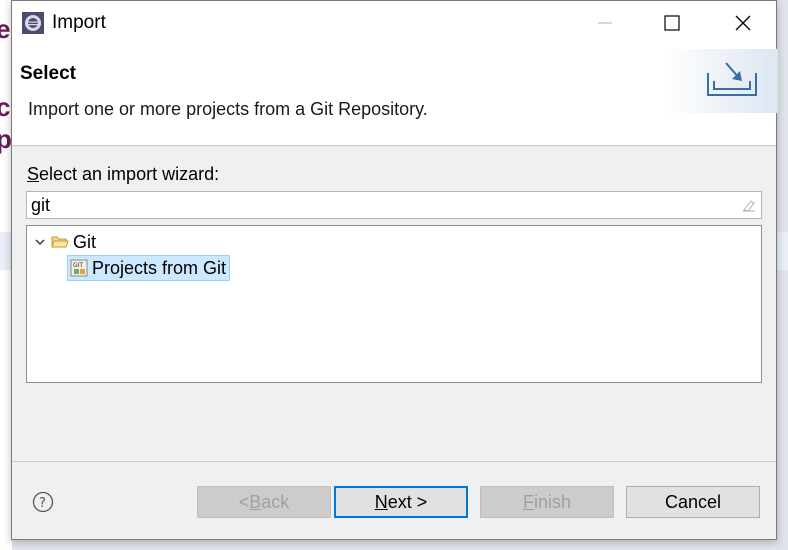 The image size is (788, 550). What do you see at coordinates (693, 502) in the screenshot?
I see `cancel-button: Cancel` at bounding box center [693, 502].